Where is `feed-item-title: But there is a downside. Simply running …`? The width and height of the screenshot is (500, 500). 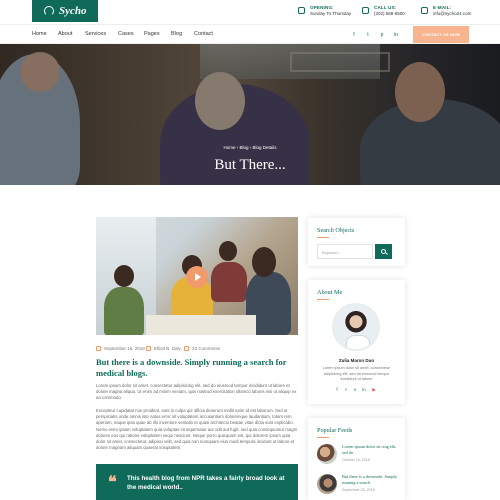
feed-item-title: But there is a downside. Simply running … is located at coordinates (370, 479).